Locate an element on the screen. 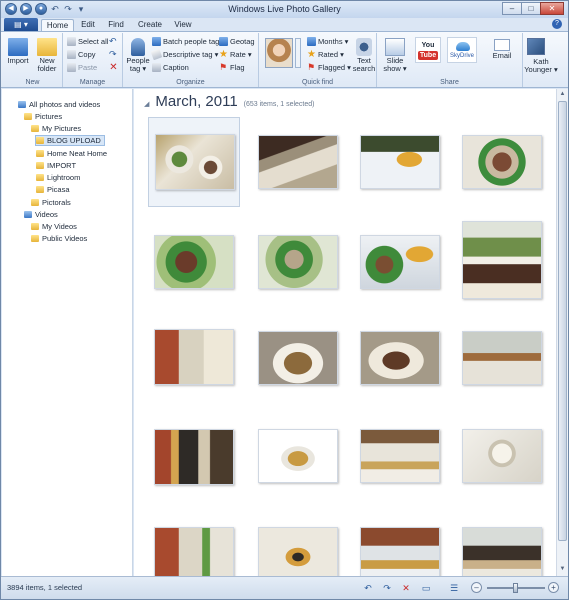  copy-icon is located at coordinates (71, 54).